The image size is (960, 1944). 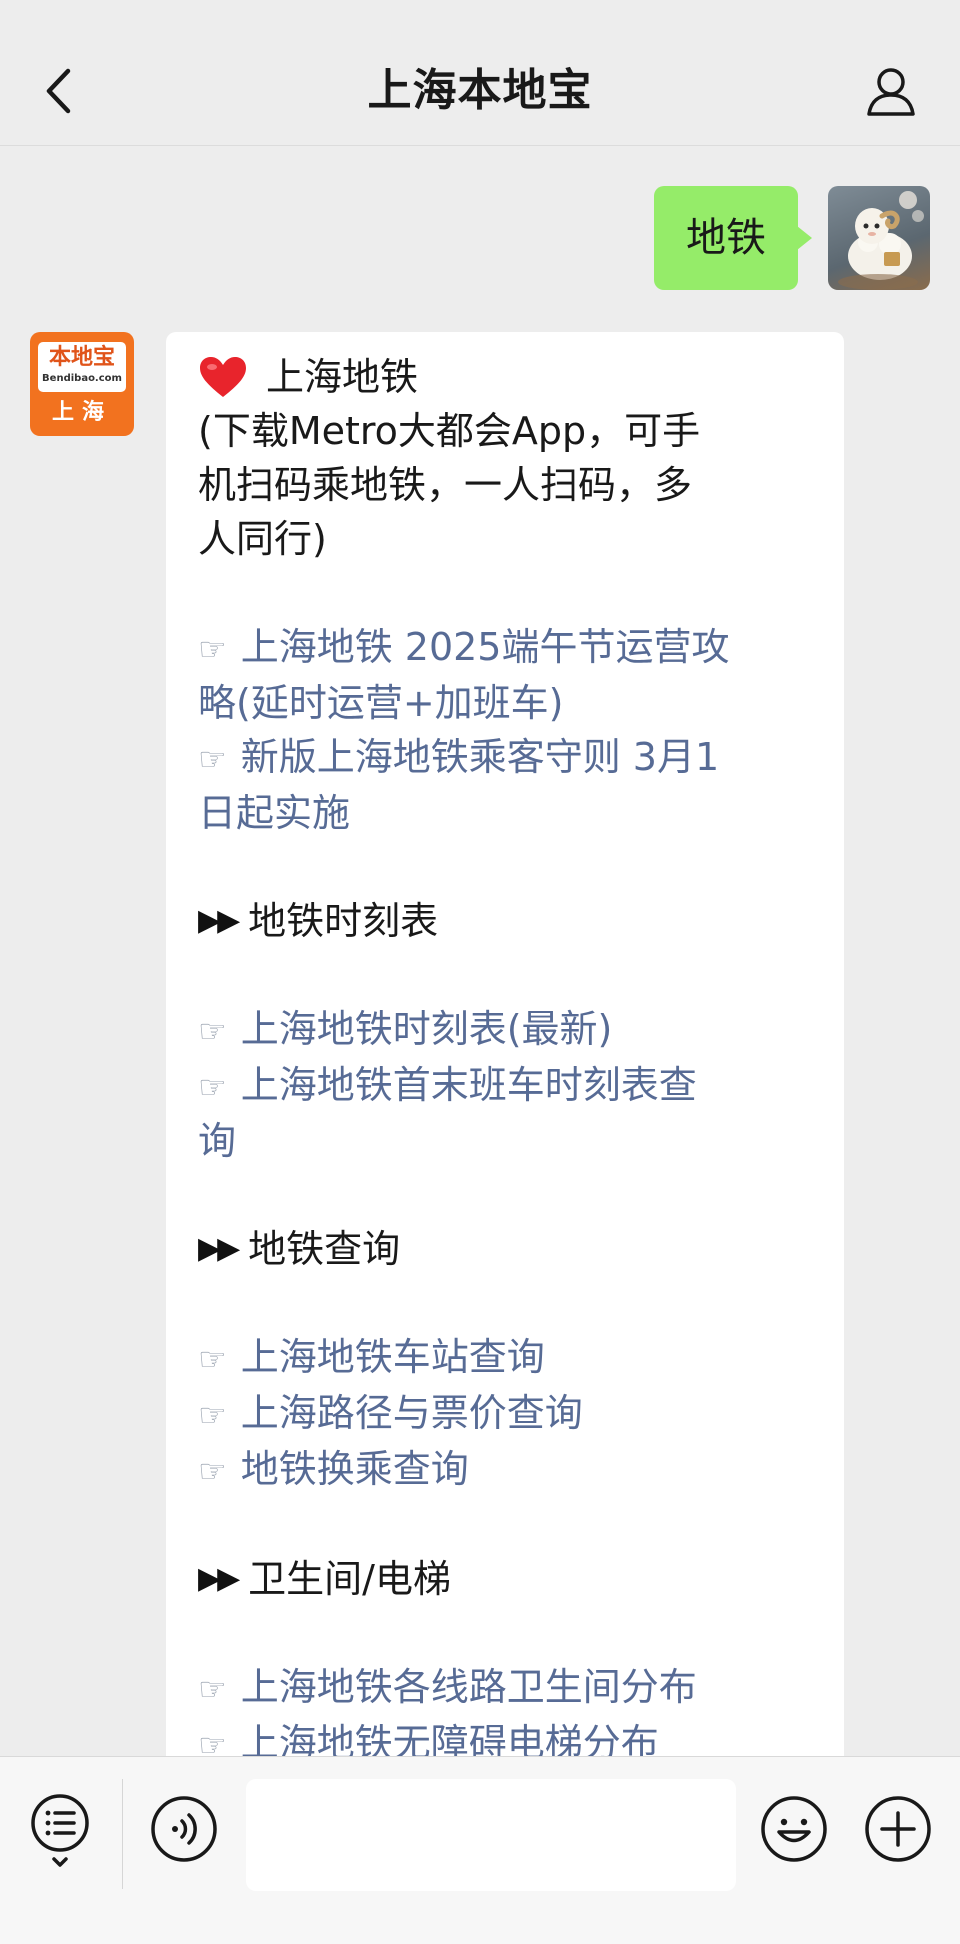 I want to click on logo-text: 本地宝, so click(x=81, y=357).